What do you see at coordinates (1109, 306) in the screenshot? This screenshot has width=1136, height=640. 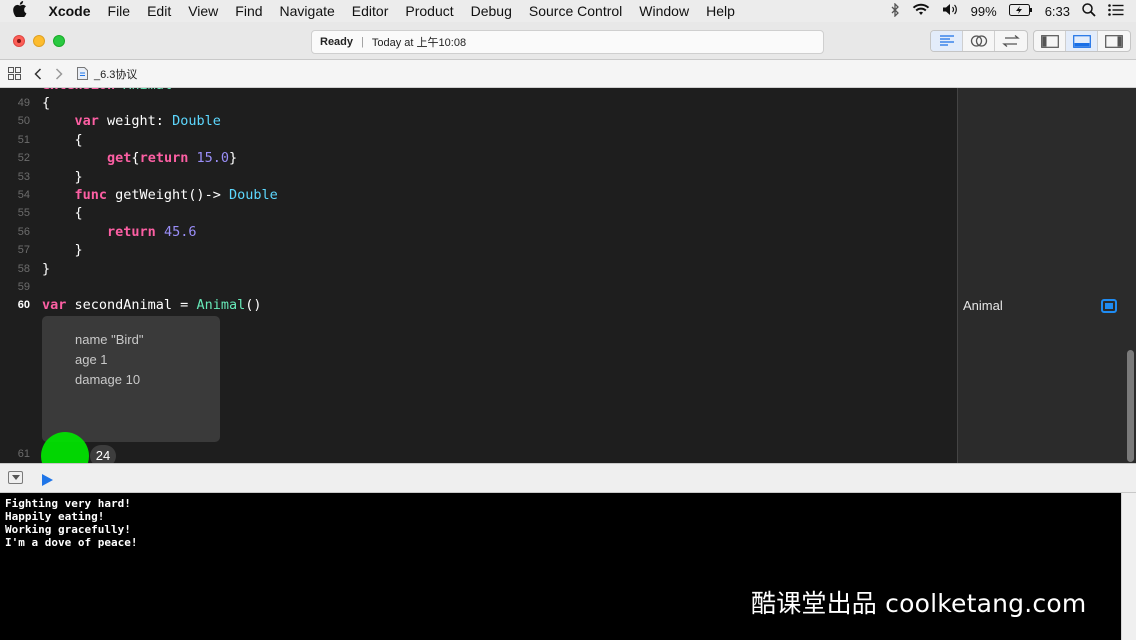 I see `show-result-button` at bounding box center [1109, 306].